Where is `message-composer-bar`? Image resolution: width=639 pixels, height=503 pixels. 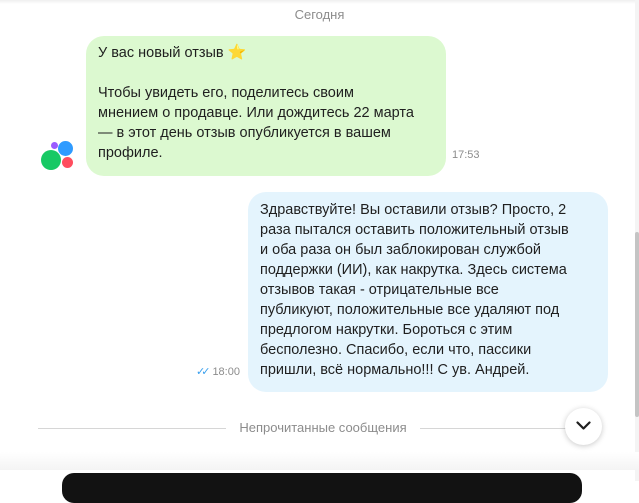
message-composer-bar is located at coordinates (322, 488).